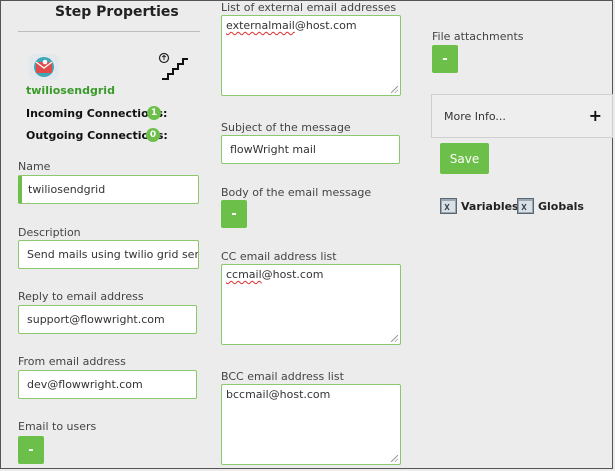 This screenshot has width=615, height=471. What do you see at coordinates (273, 149) in the screenshot?
I see `subject-value: flowWright mail` at bounding box center [273, 149].